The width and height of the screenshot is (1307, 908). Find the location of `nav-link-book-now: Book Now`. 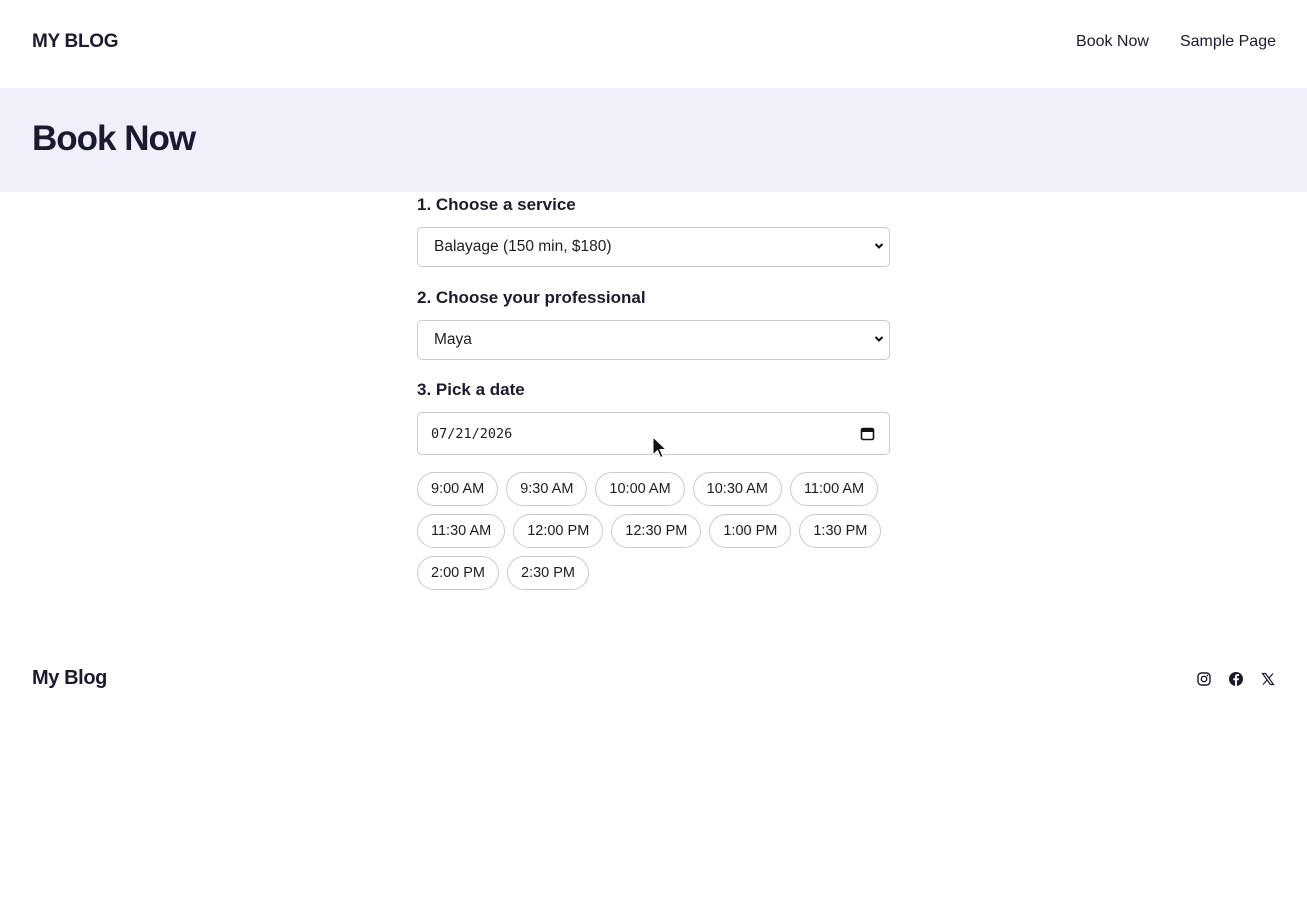

nav-link-book-now: Book Now is located at coordinates (1112, 42).